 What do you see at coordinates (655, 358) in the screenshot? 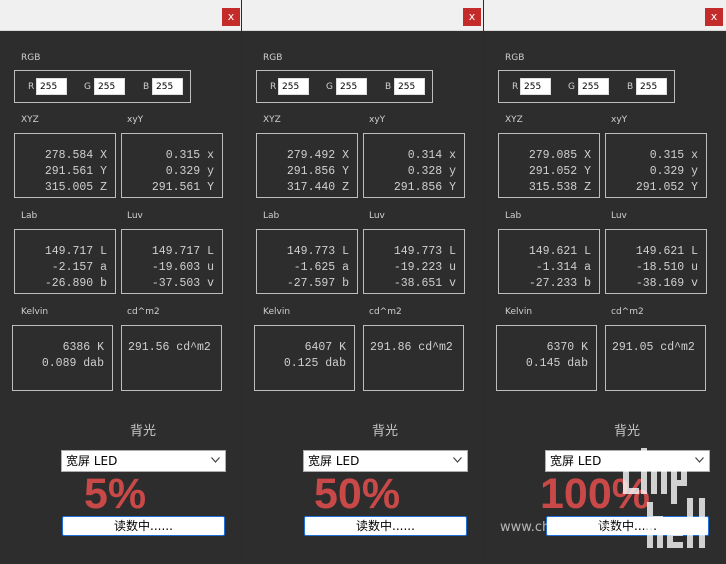
I see `cdm2-box: 291.05 cd^m2` at bounding box center [655, 358].